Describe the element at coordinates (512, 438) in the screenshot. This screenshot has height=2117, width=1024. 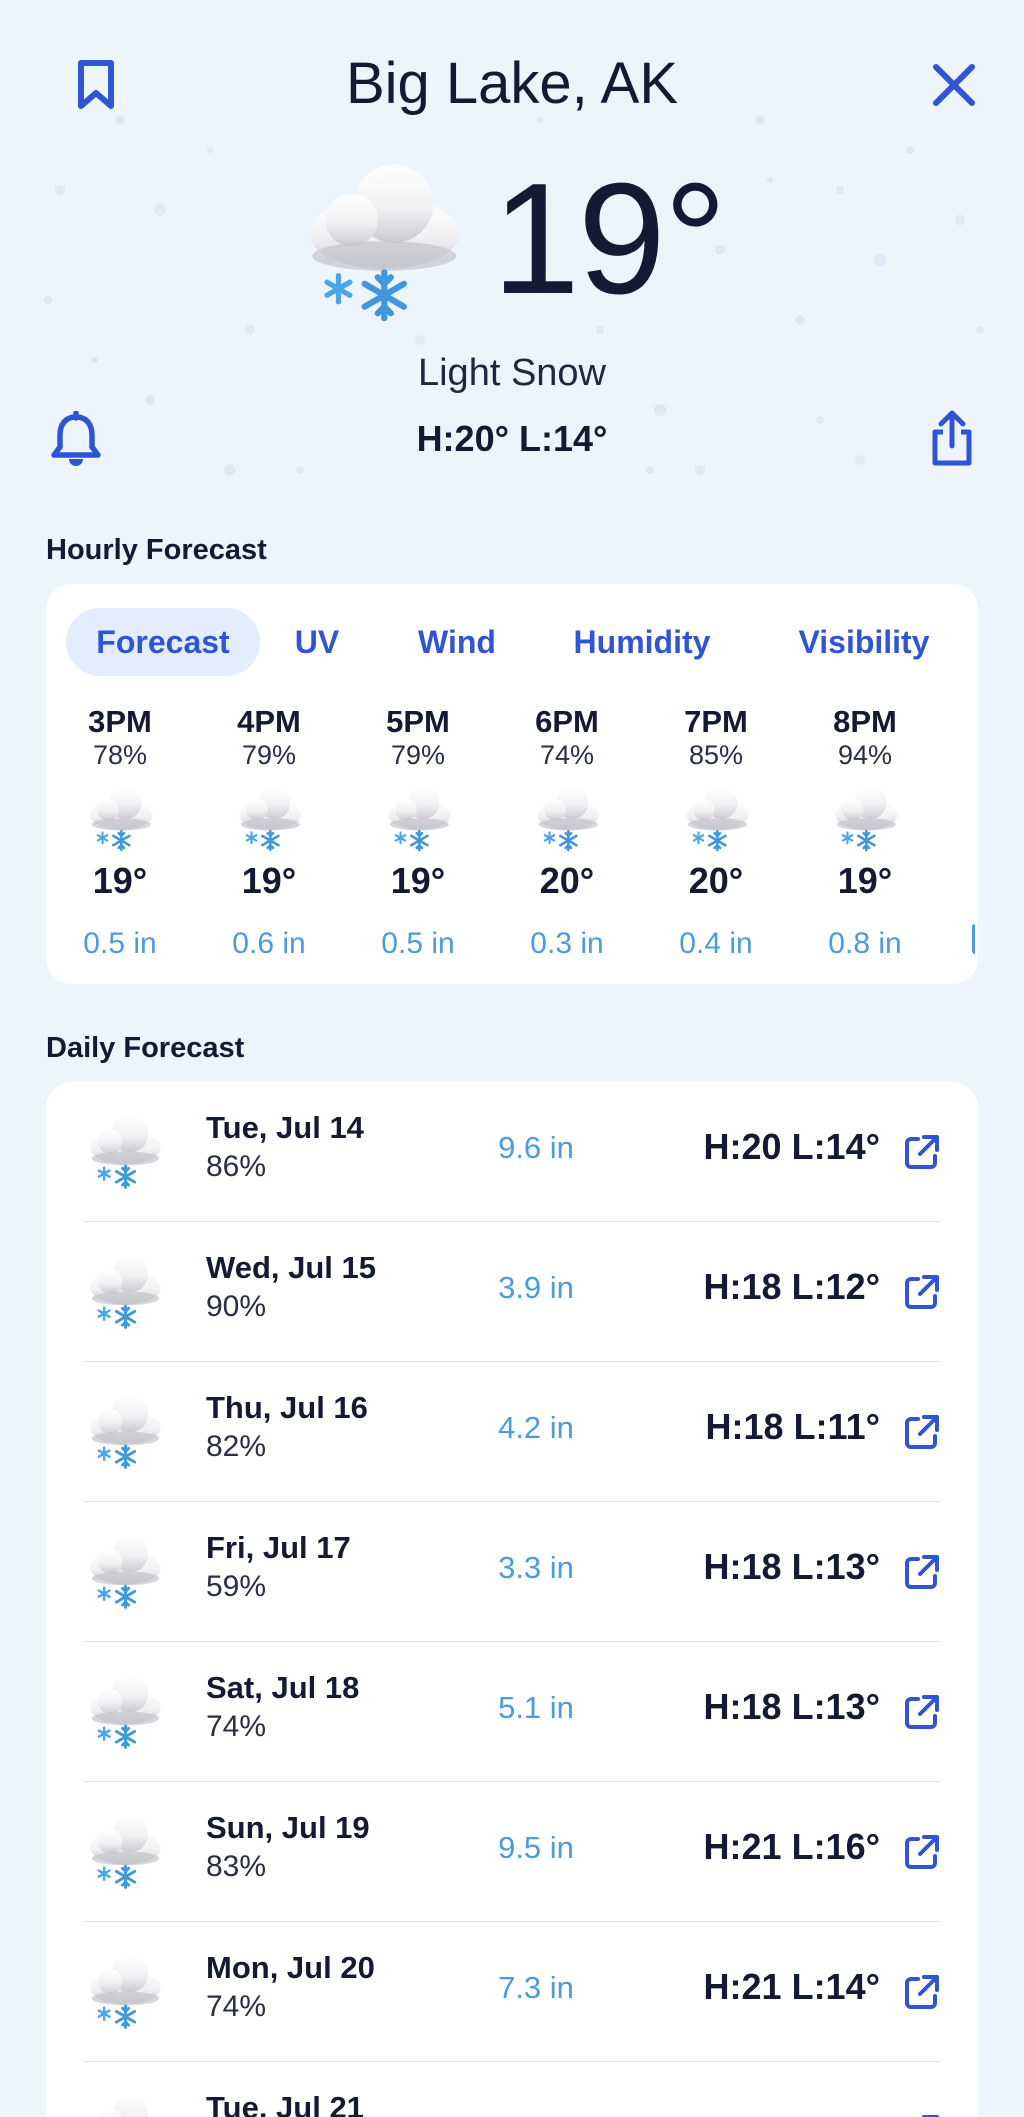
I see `today-high-low: H:20° L:14°` at that location.